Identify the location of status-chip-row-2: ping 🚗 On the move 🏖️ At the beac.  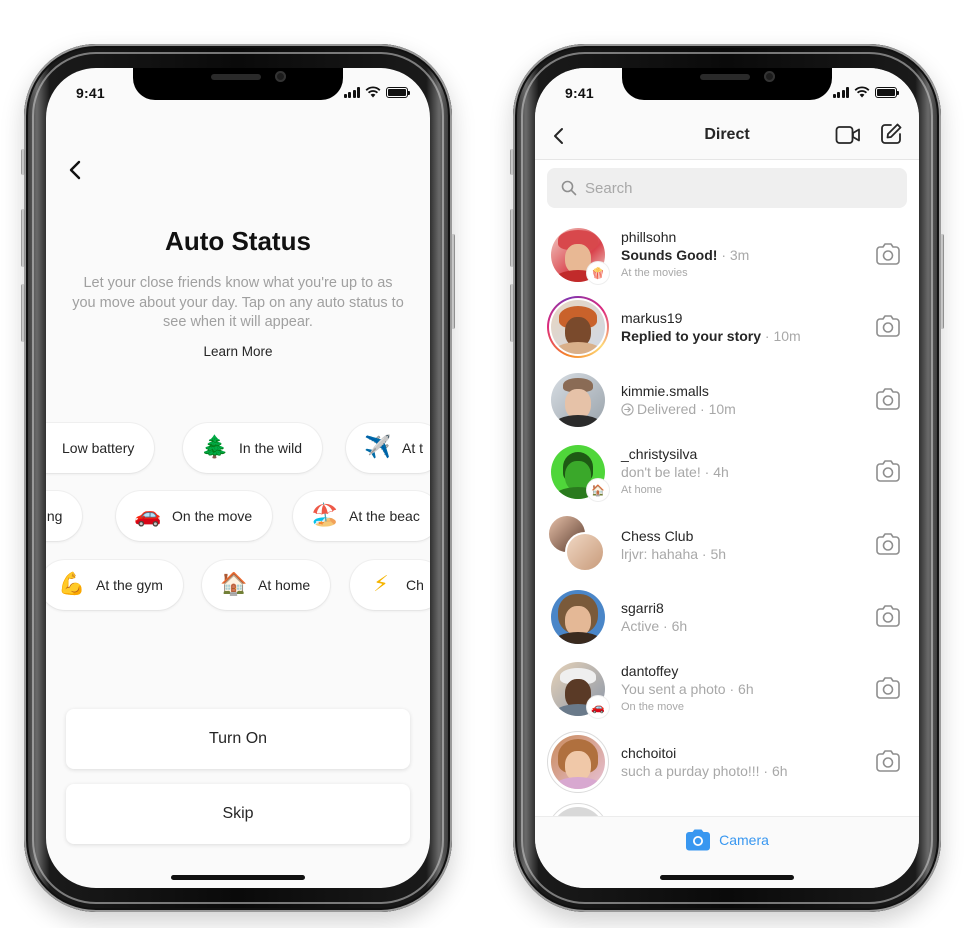
(238, 516).